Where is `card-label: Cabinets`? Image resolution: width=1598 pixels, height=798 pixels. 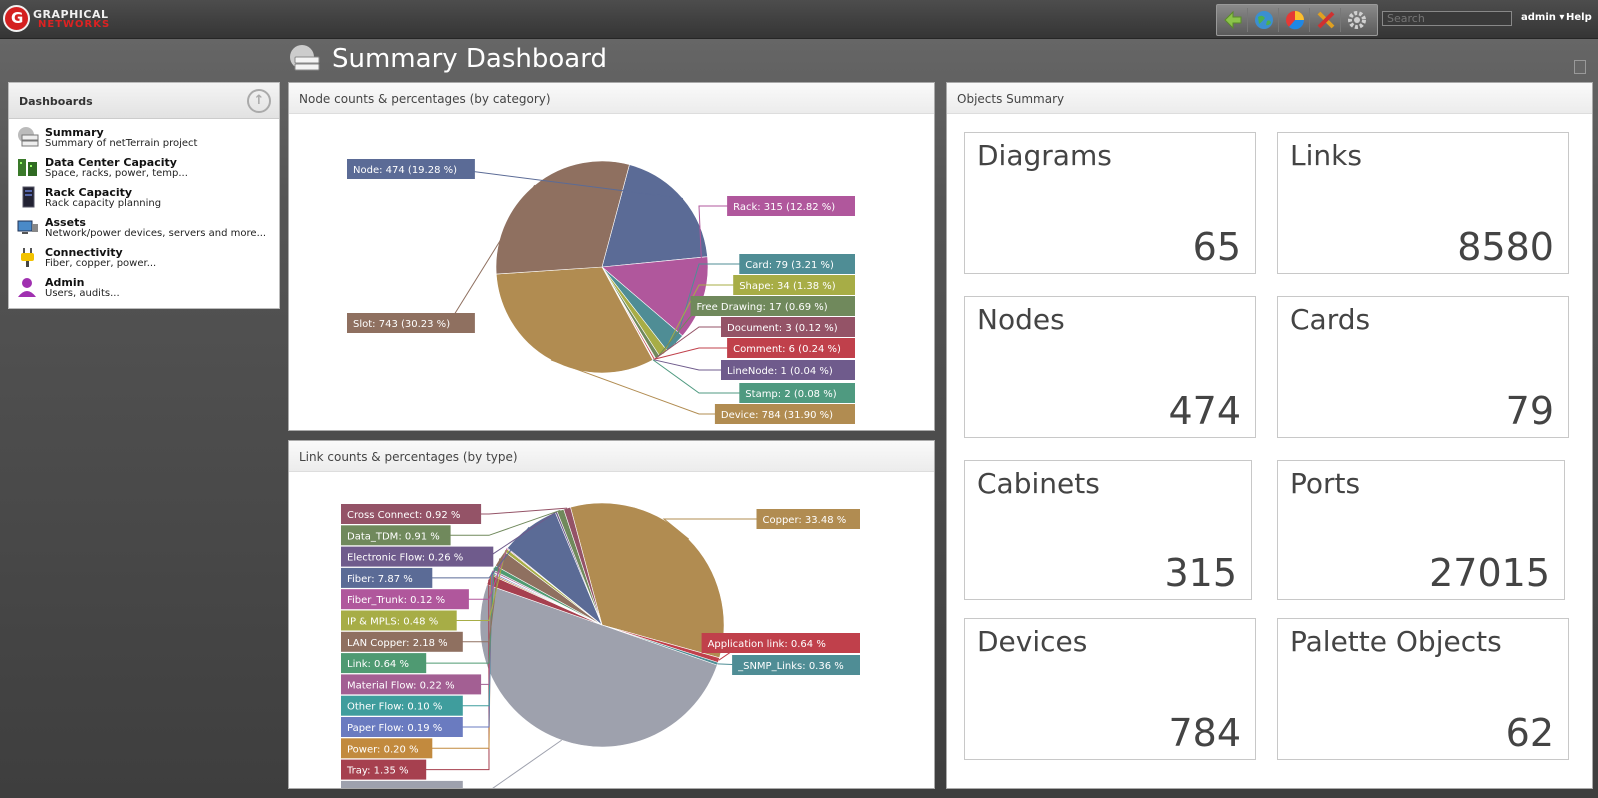
card-label: Cabinets is located at coordinates (1038, 483).